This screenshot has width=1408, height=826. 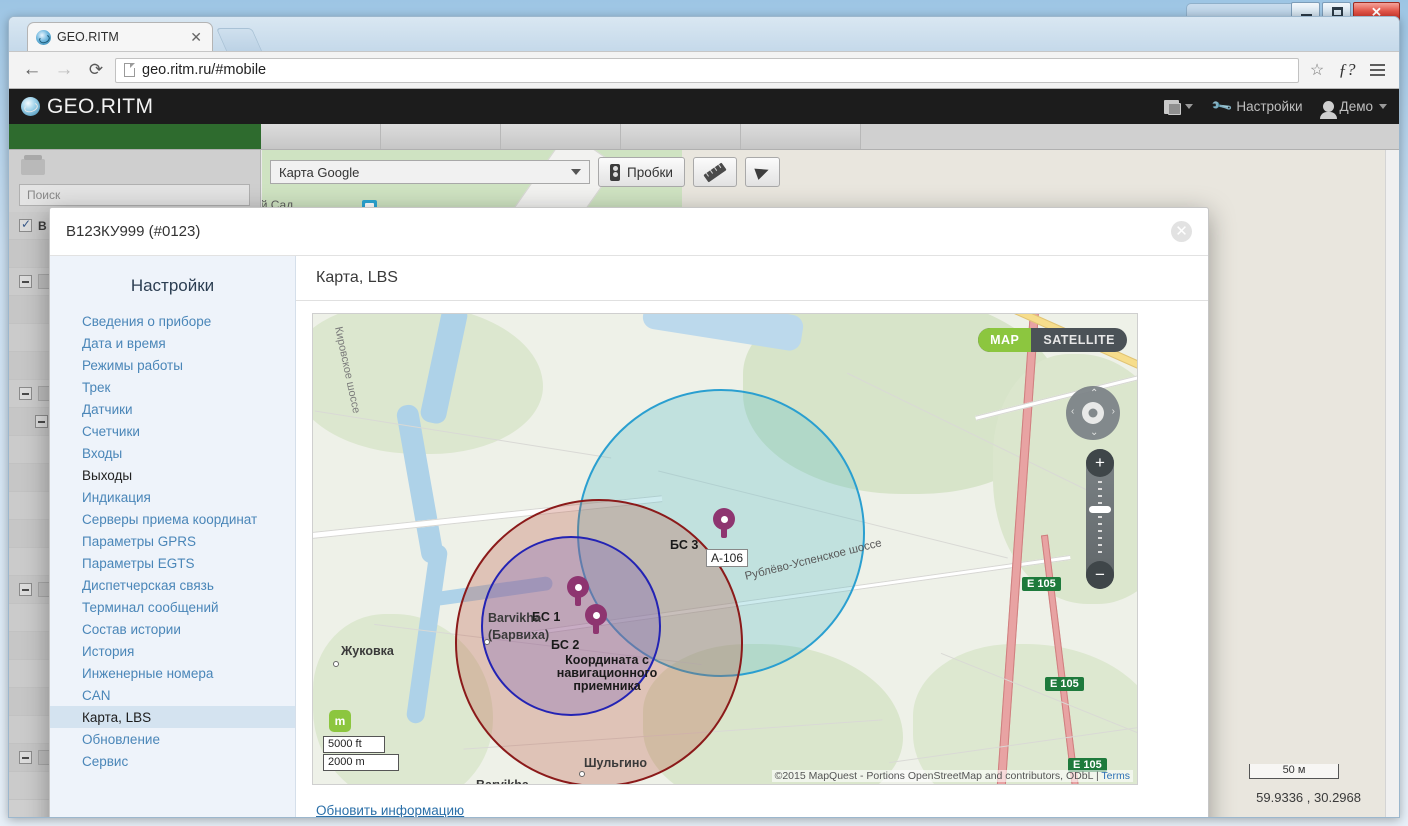 What do you see at coordinates (96, 70) in the screenshot?
I see `reload-icon: ⟳` at bounding box center [96, 70].